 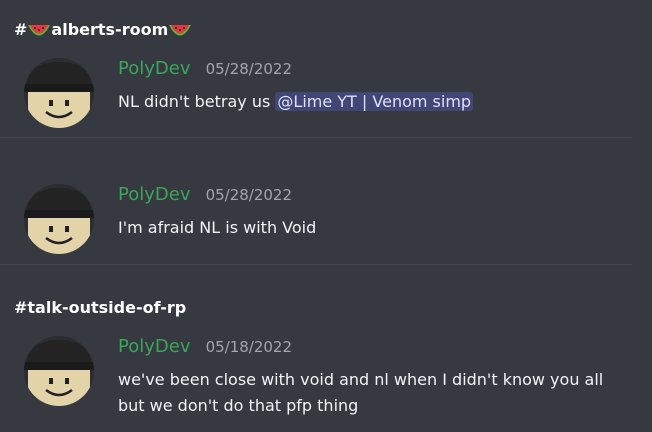 What do you see at coordinates (110, 29) in the screenshot?
I see `channel-name: alberts-room` at bounding box center [110, 29].